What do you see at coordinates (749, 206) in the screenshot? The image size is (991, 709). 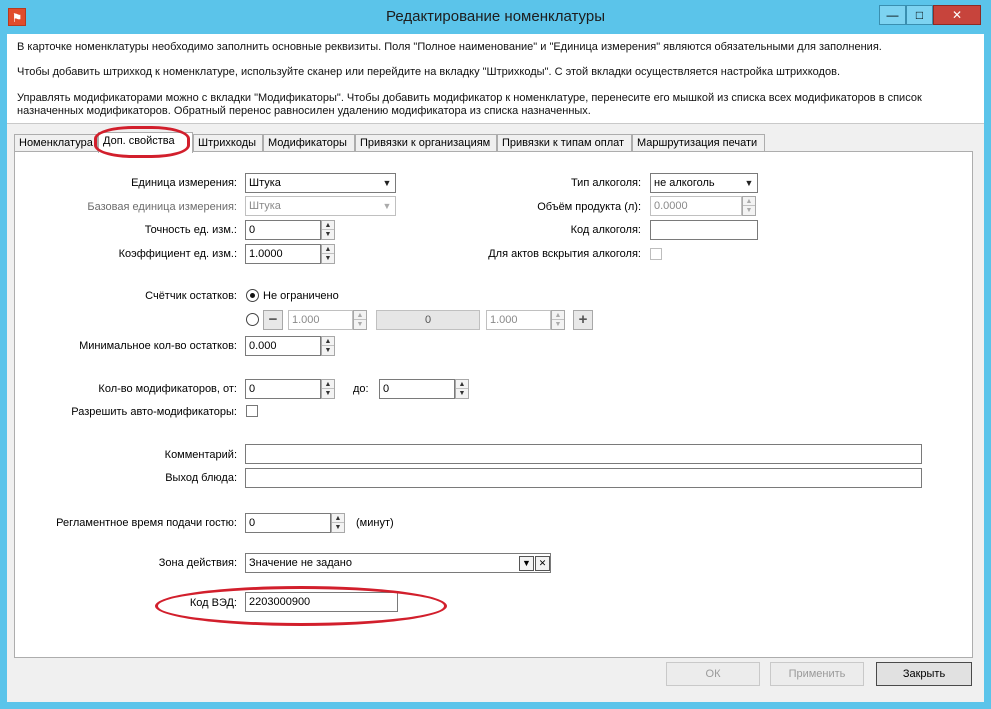 I see `volume-spinner: ▲ ▼` at bounding box center [749, 206].